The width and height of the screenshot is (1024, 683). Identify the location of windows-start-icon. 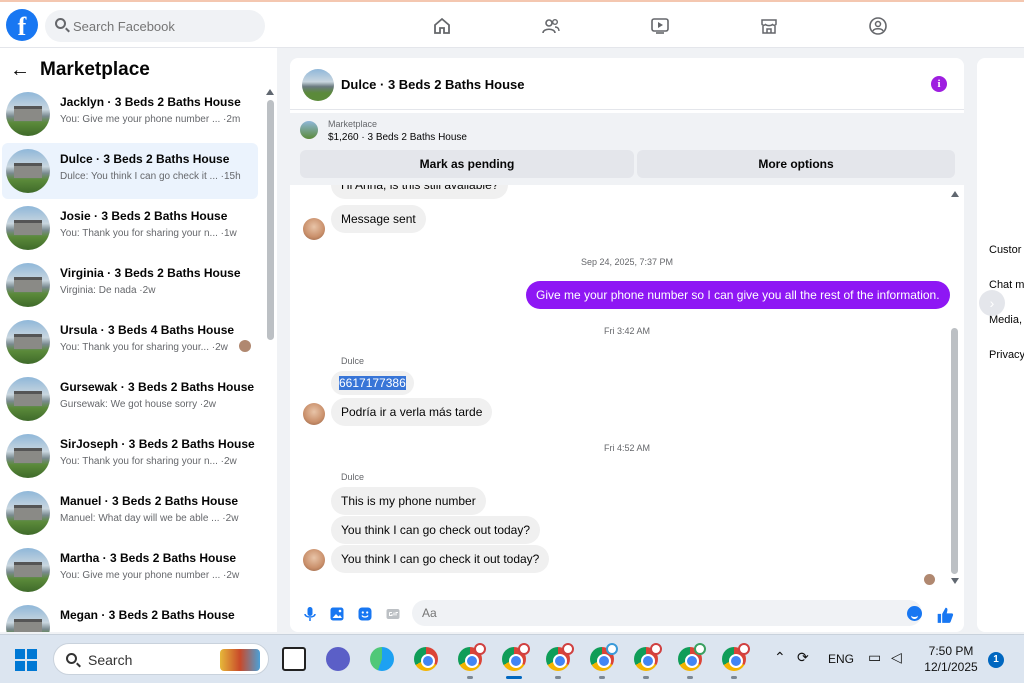
(26, 660).